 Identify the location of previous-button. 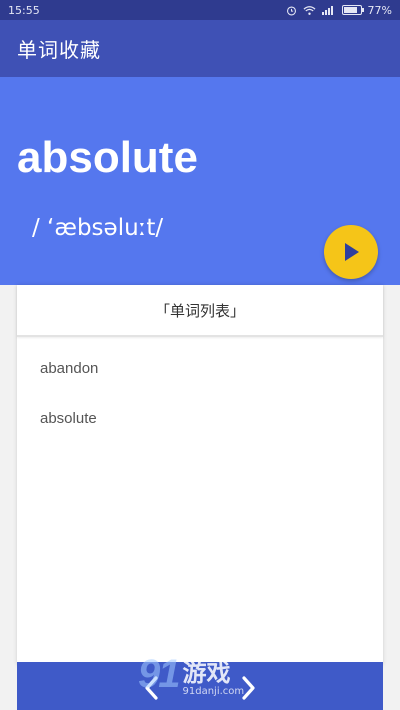
(151, 688).